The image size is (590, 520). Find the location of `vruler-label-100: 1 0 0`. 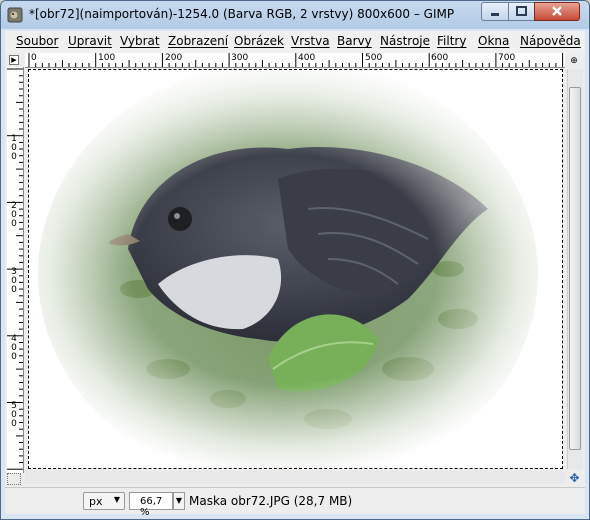

vruler-label-100: 1 0 0 is located at coordinates (14, 148).